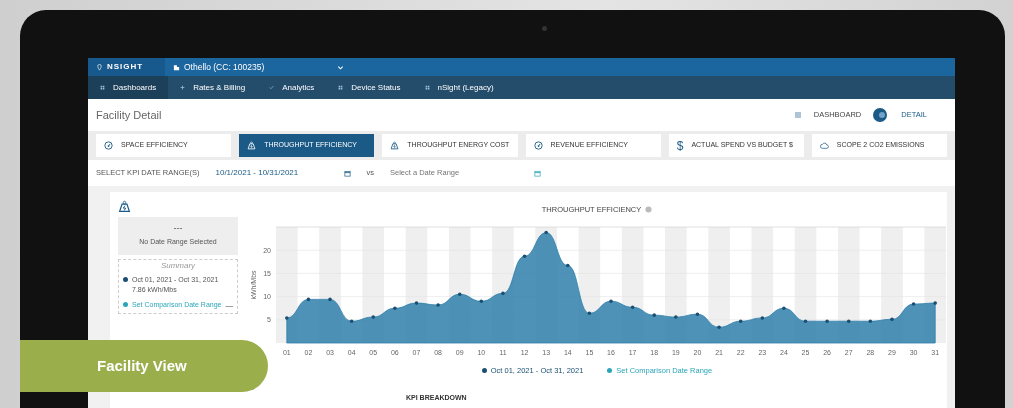 The image size is (1013, 408). I want to click on nav-tab: Dashboards, so click(128, 87).